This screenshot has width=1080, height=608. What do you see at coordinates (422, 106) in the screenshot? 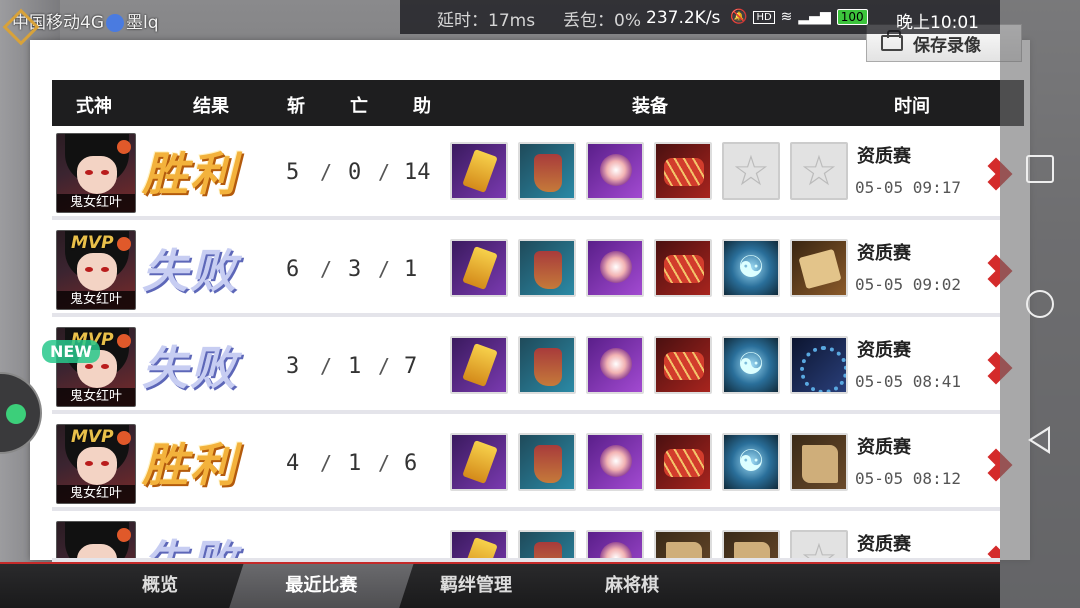
I see `header-assists: 助` at bounding box center [422, 106].